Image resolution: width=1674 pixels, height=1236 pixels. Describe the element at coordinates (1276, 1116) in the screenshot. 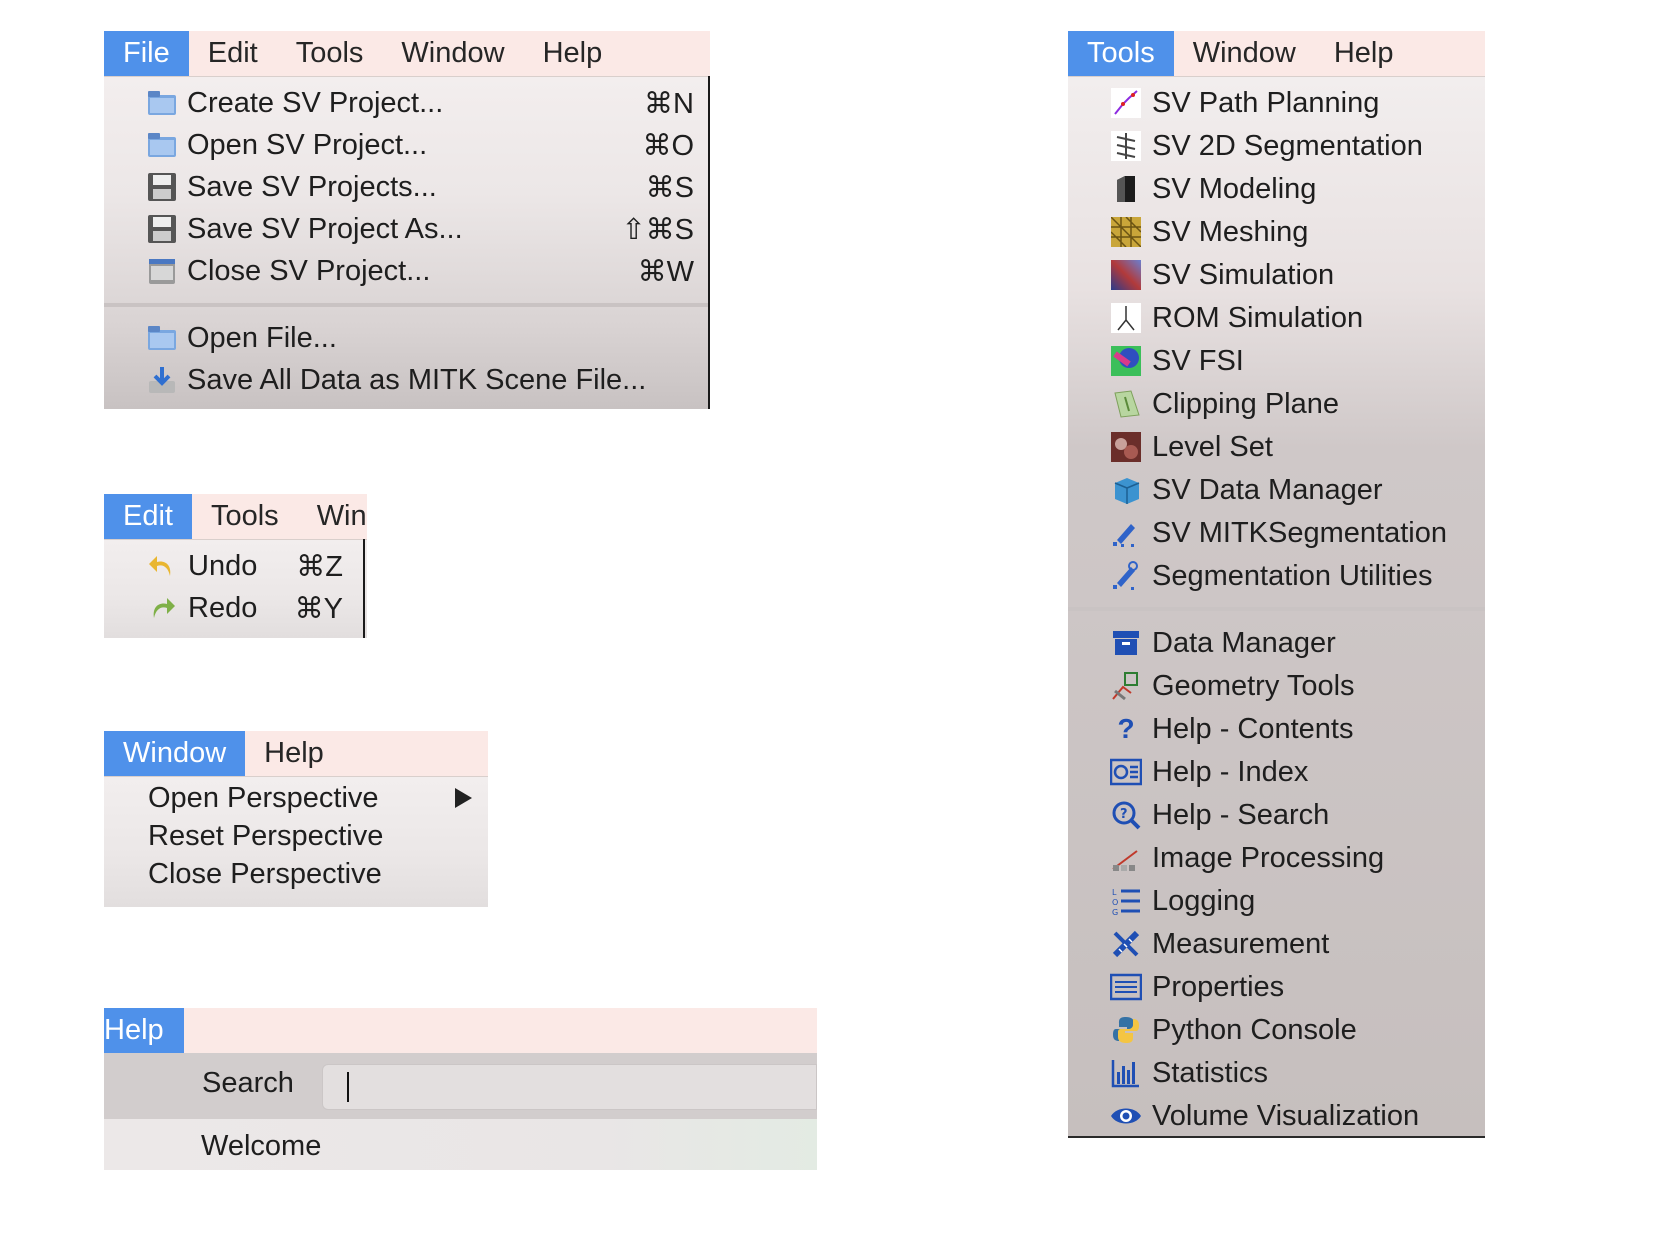

I see `menu-item-volume-visualization: Volume Visualization` at that location.